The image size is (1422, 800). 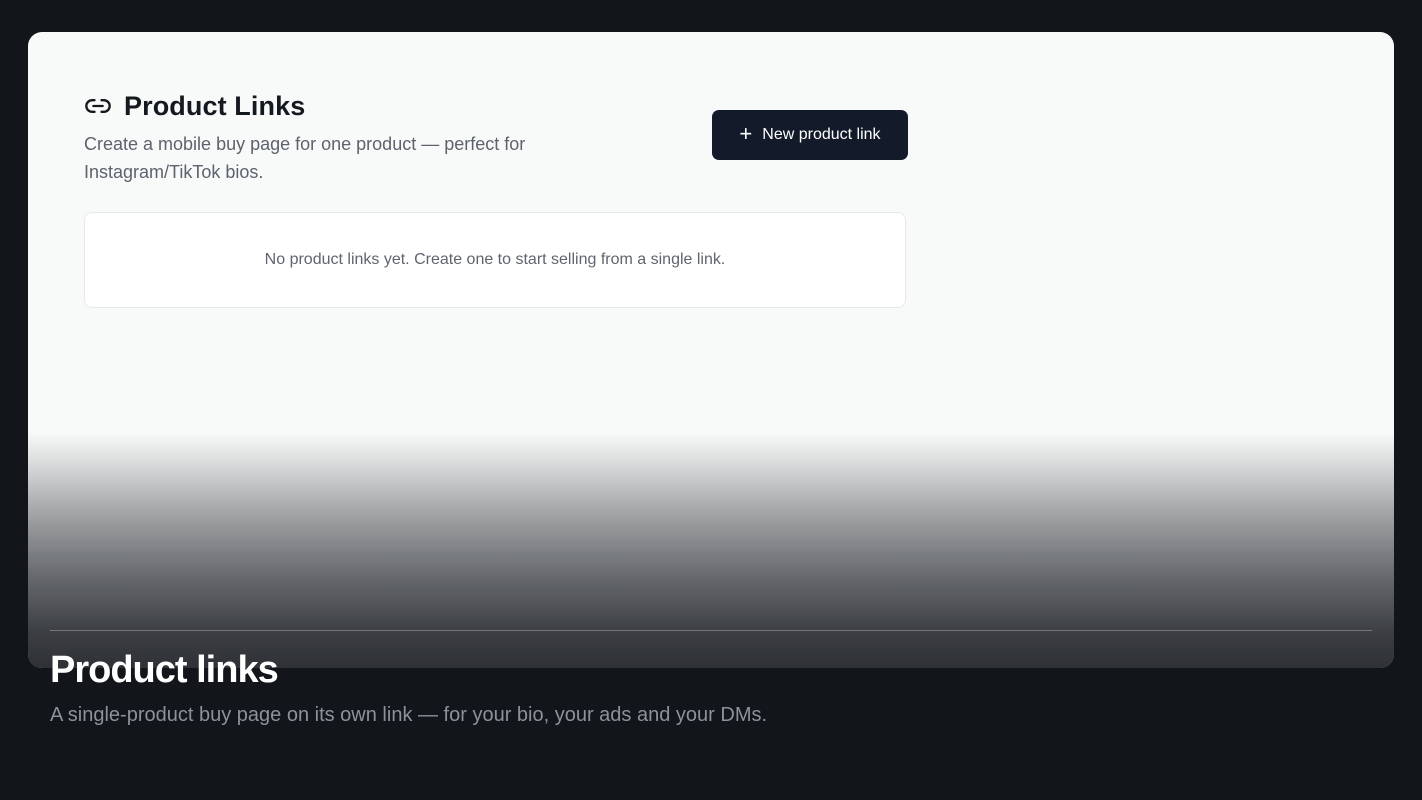 What do you see at coordinates (746, 133) in the screenshot?
I see `plus-icon: +` at bounding box center [746, 133].